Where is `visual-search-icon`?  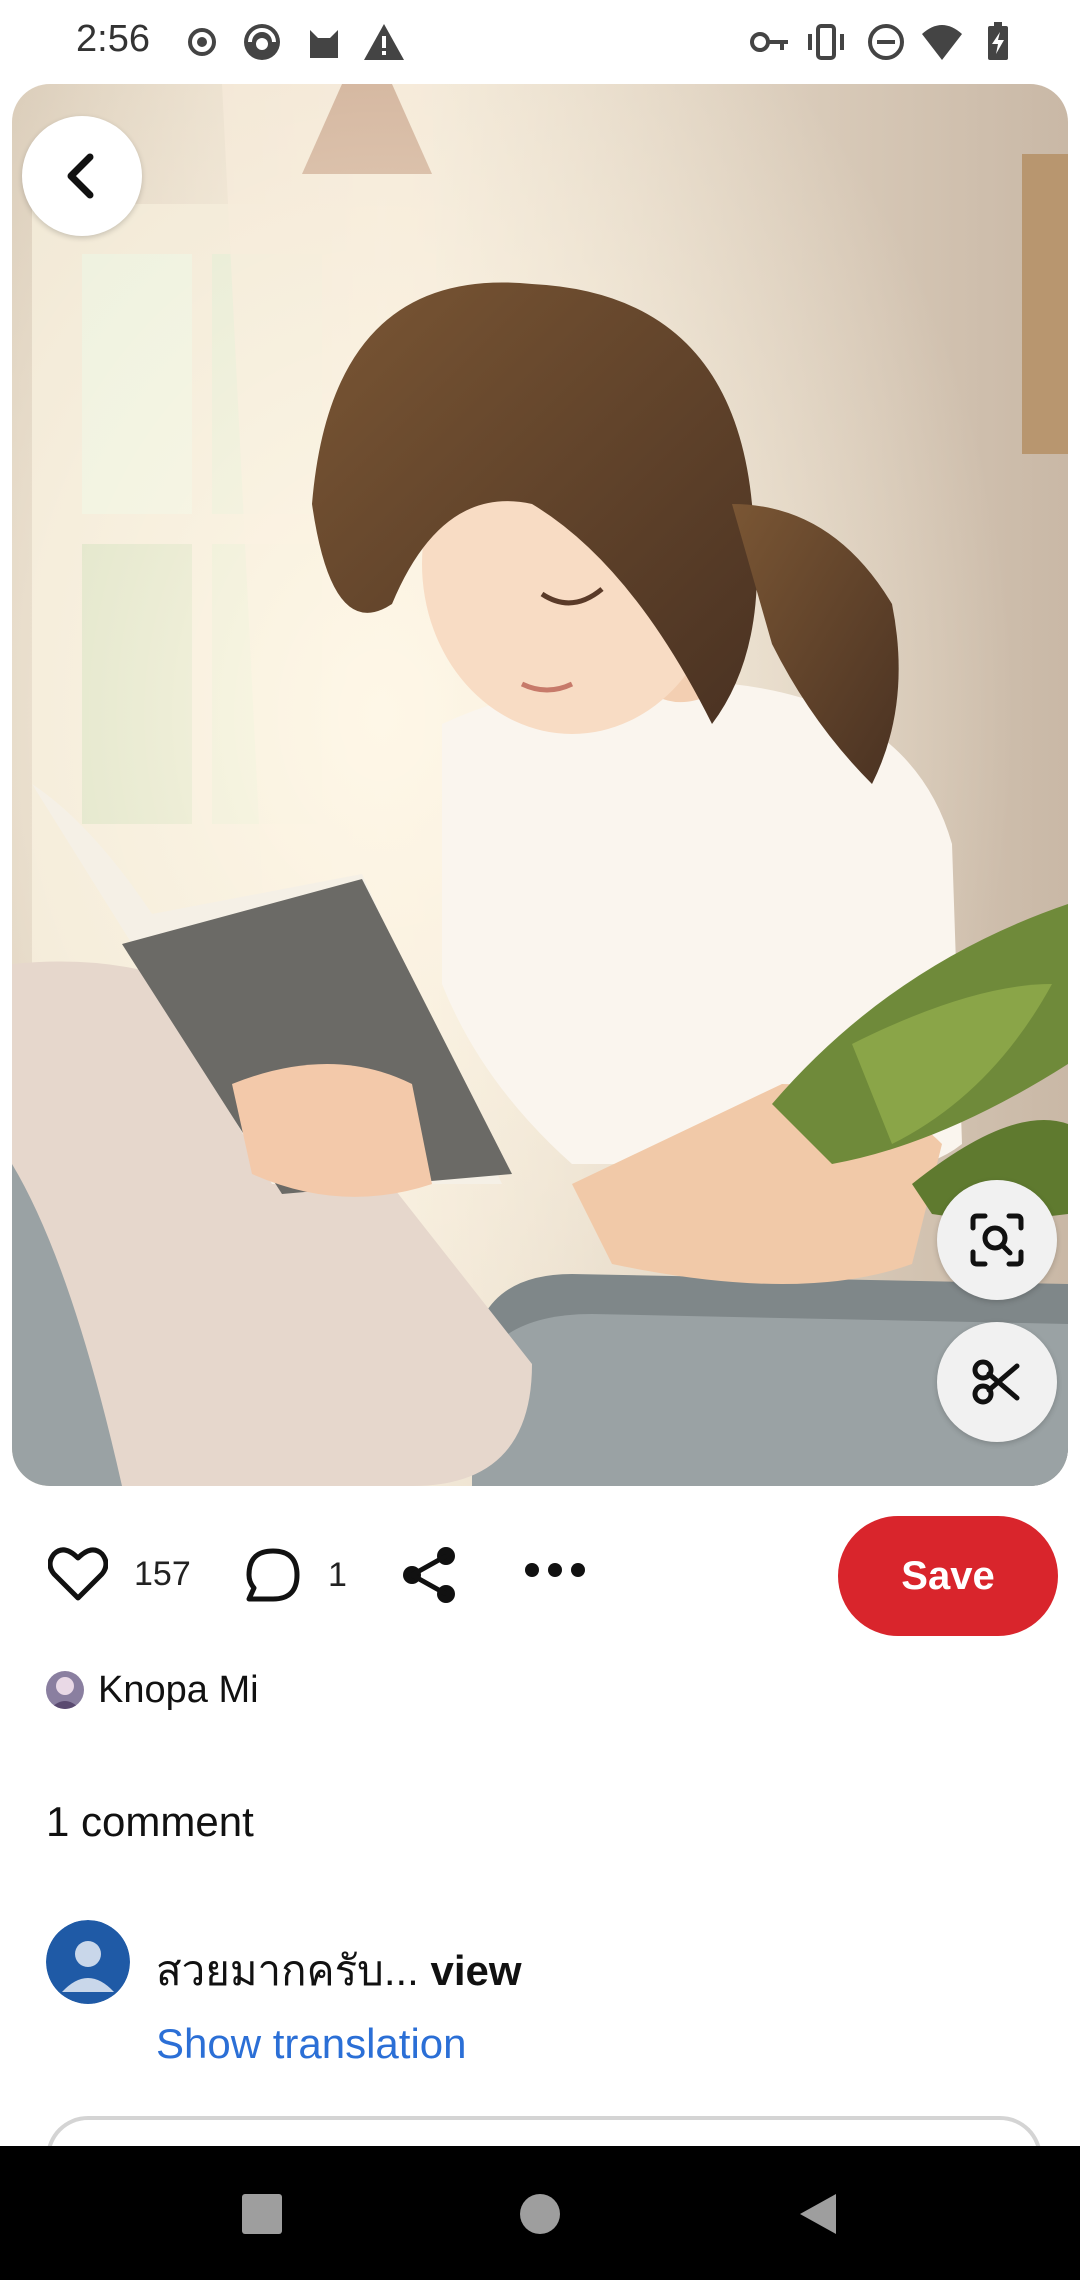
visual-search-icon is located at coordinates (997, 1240).